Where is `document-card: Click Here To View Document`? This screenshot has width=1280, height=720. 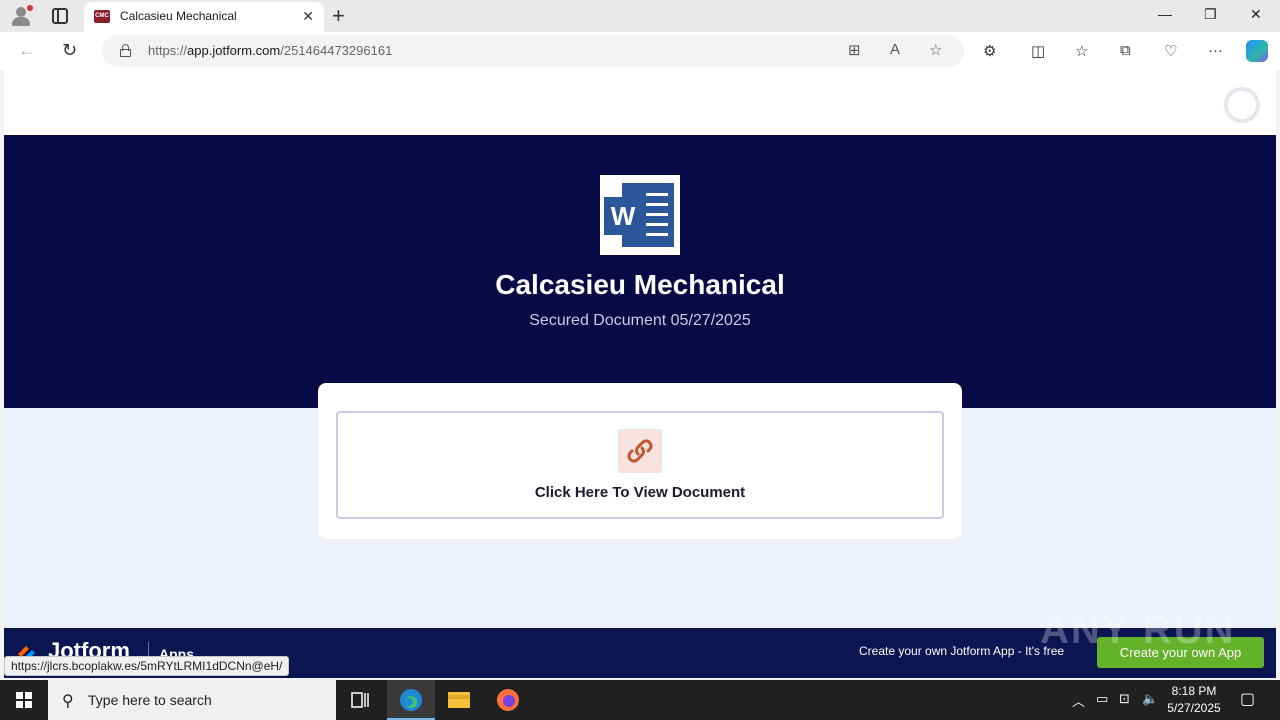
document-card: Click Here To View Document is located at coordinates (640, 461).